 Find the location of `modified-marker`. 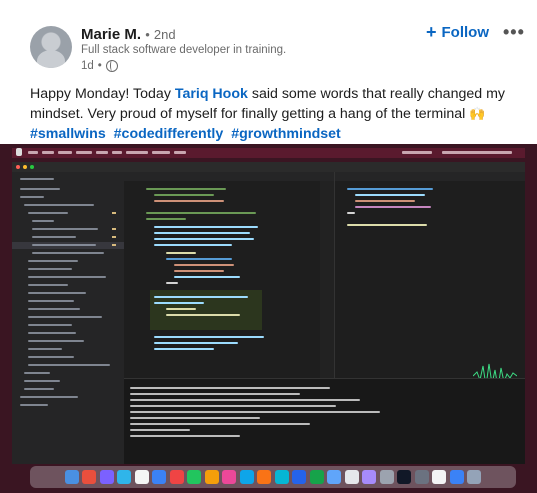

modified-marker is located at coordinates (114, 213).